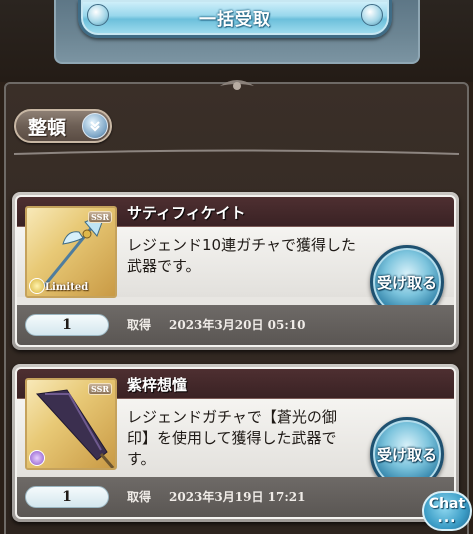 Image resolution: width=473 pixels, height=534 pixels. What do you see at coordinates (71, 424) in the screenshot?
I see `item-thumbnail: SSR` at bounding box center [71, 424].